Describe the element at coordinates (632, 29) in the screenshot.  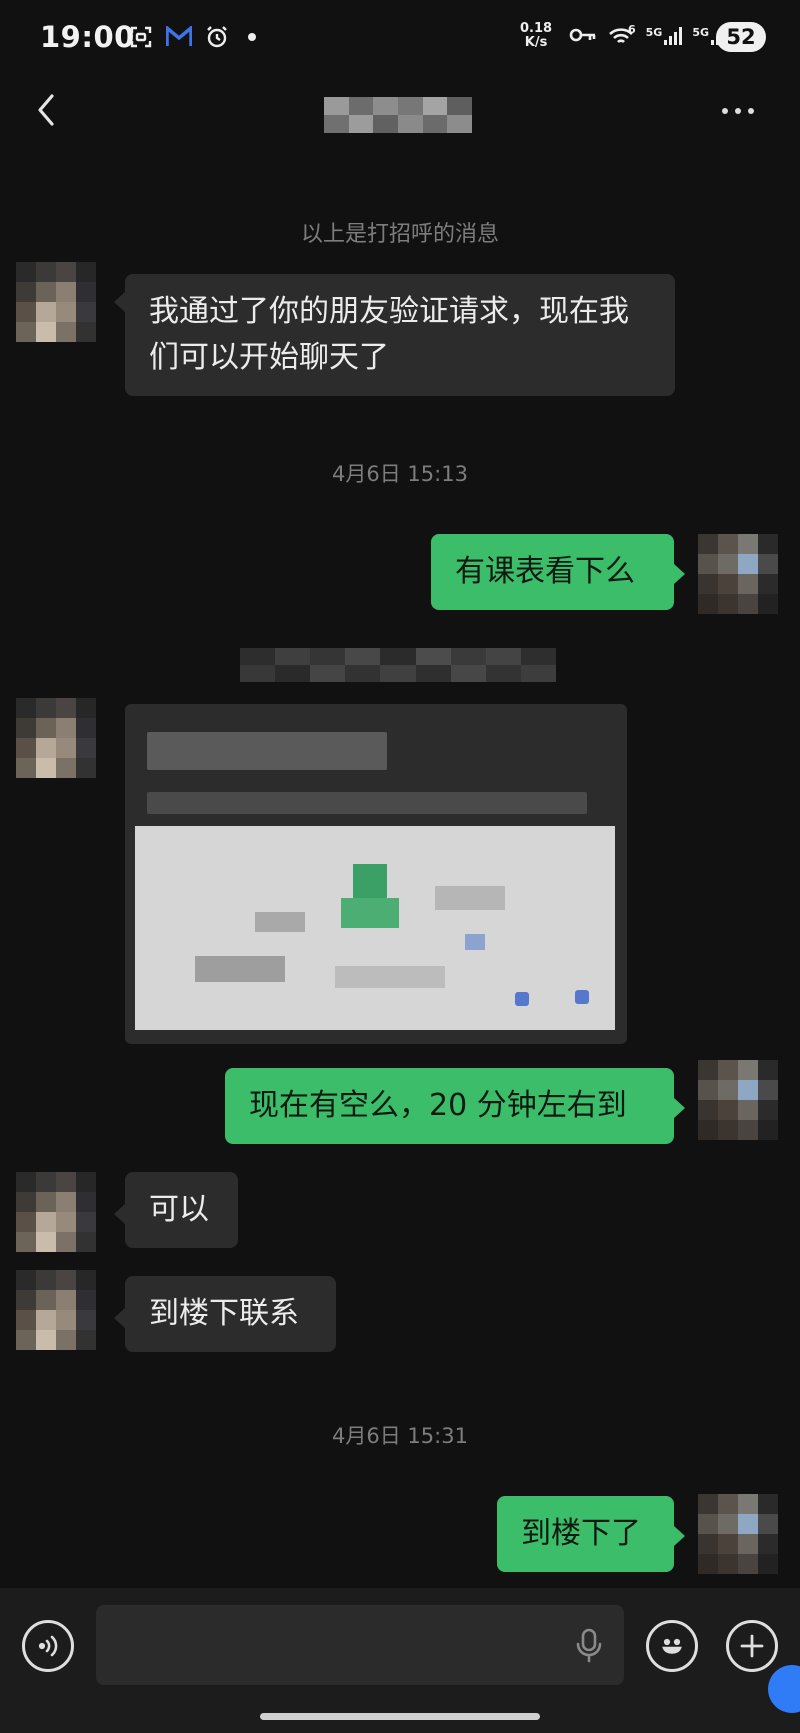
I see `wifi-badge: 6` at that location.